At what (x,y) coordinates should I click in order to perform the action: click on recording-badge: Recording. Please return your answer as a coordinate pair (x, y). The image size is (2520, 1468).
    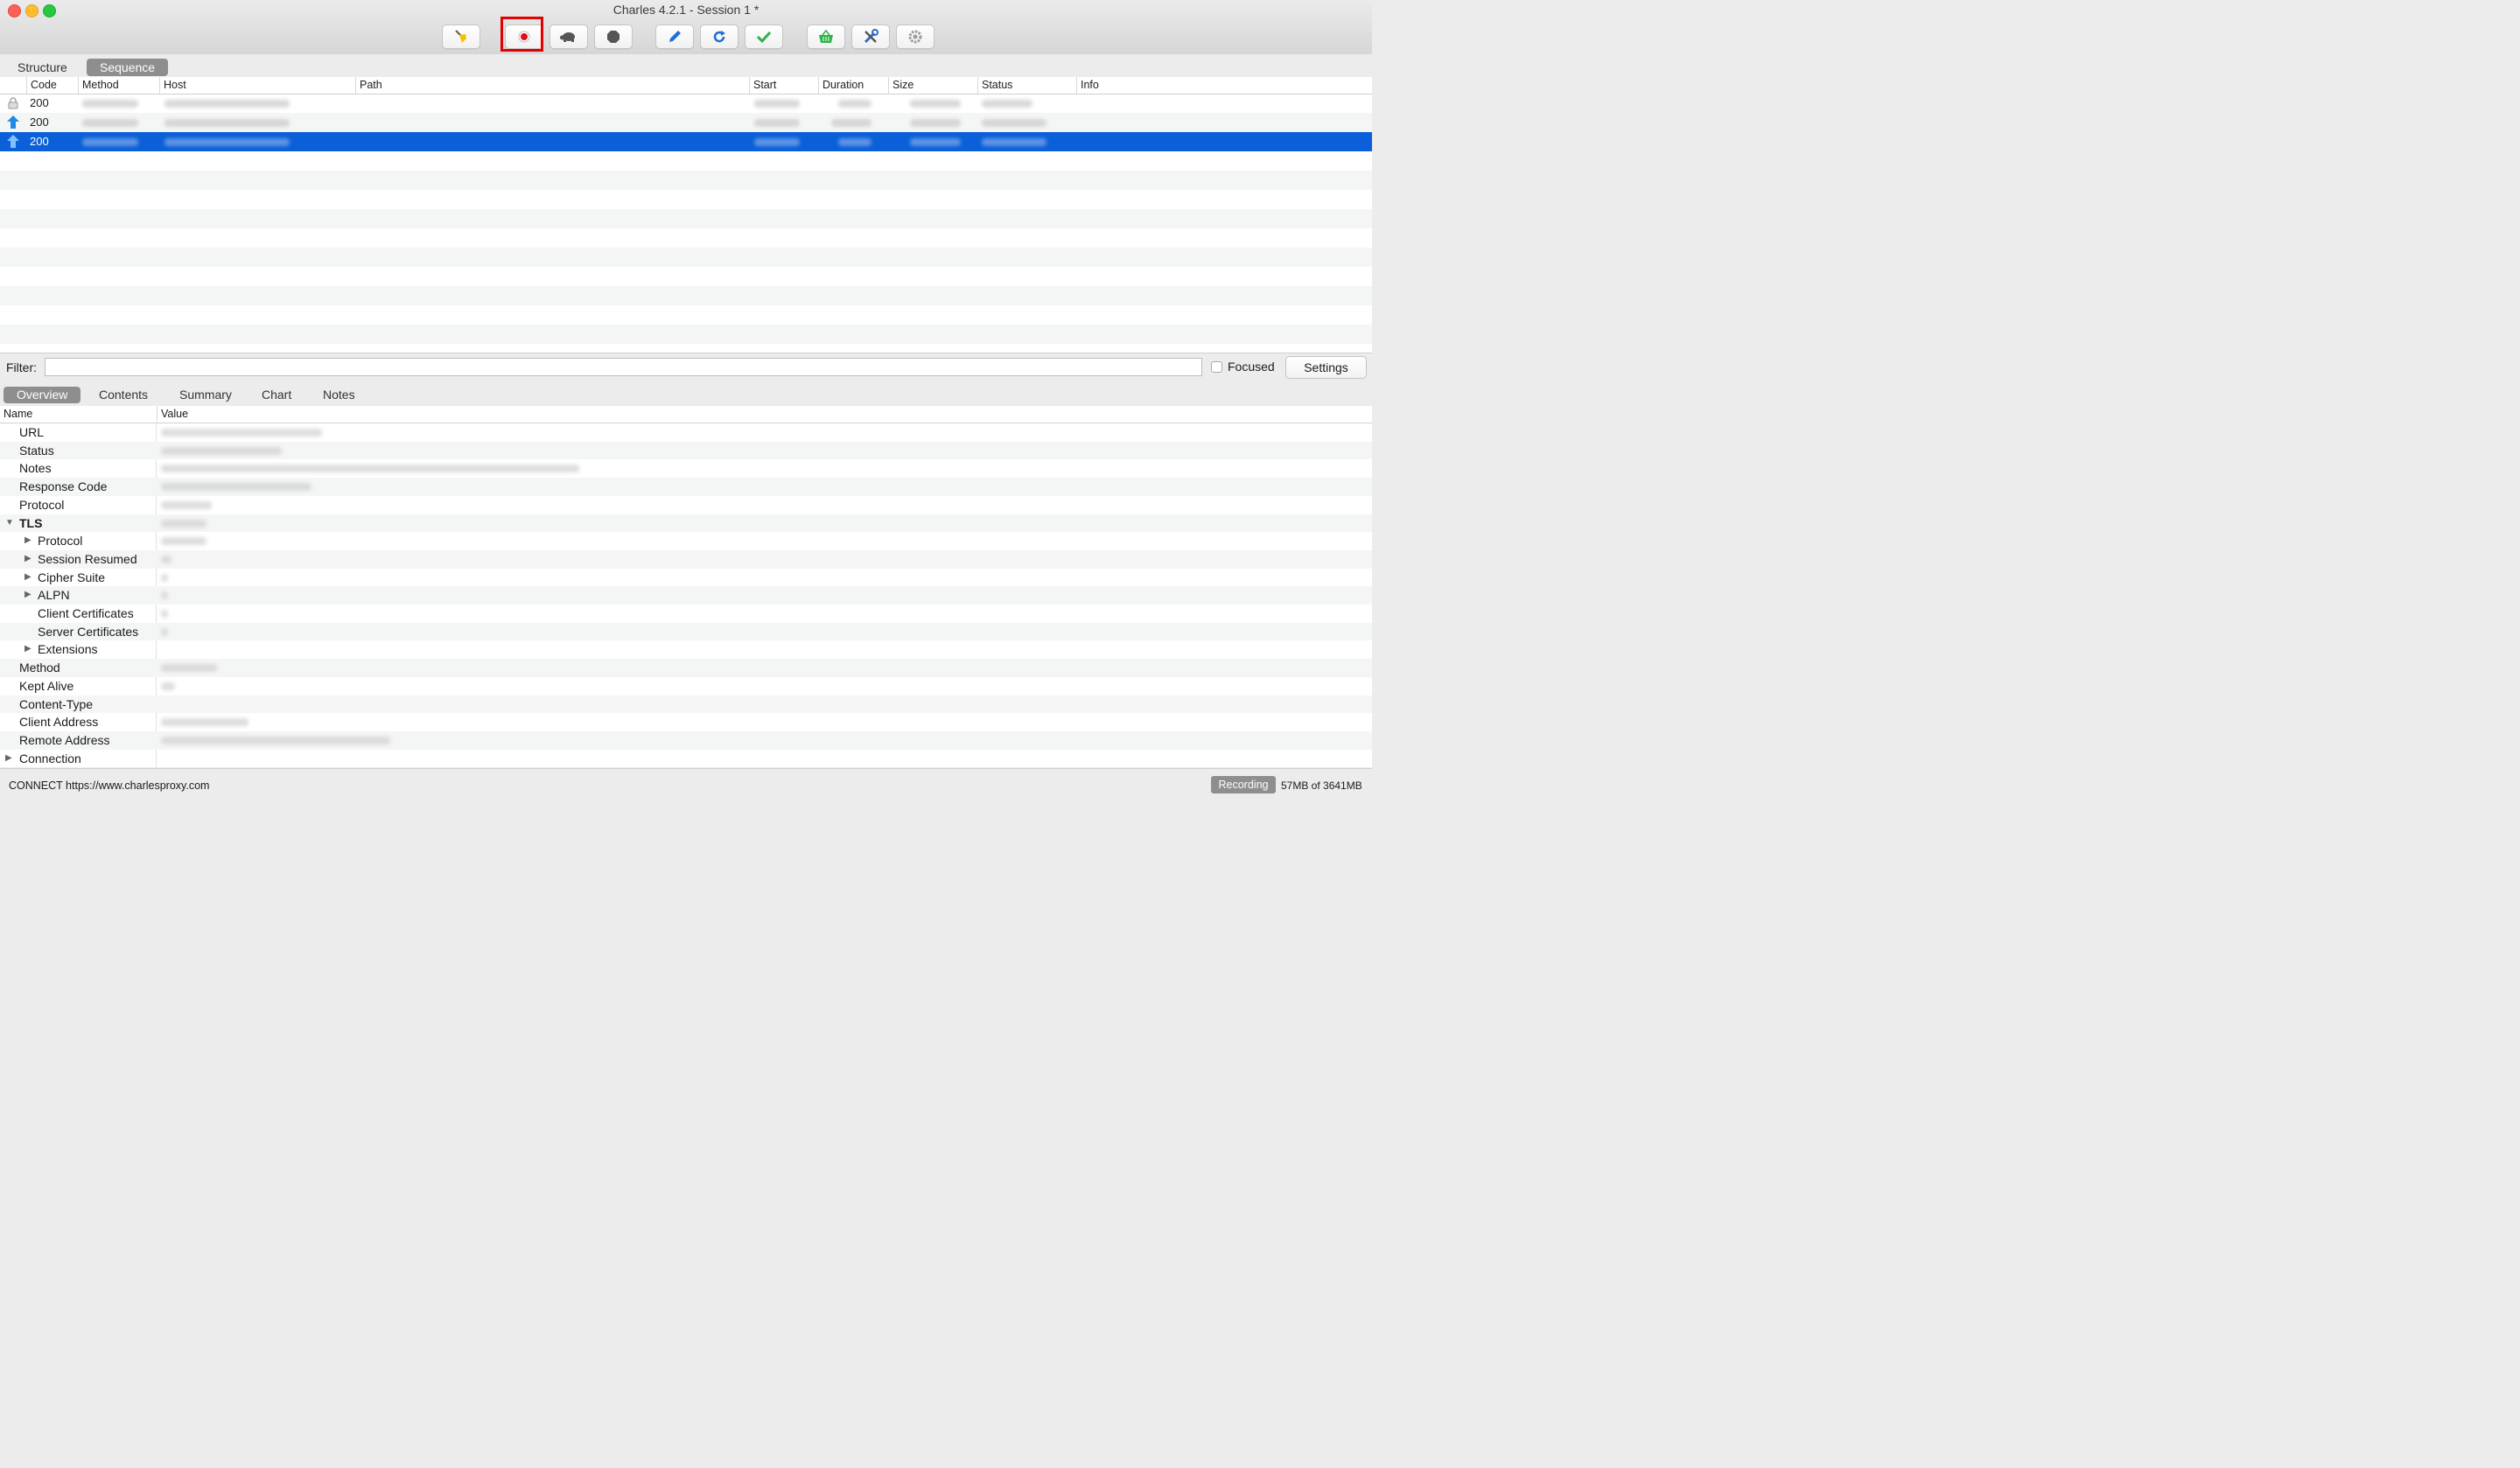
    Looking at the image, I should click on (1243, 784).